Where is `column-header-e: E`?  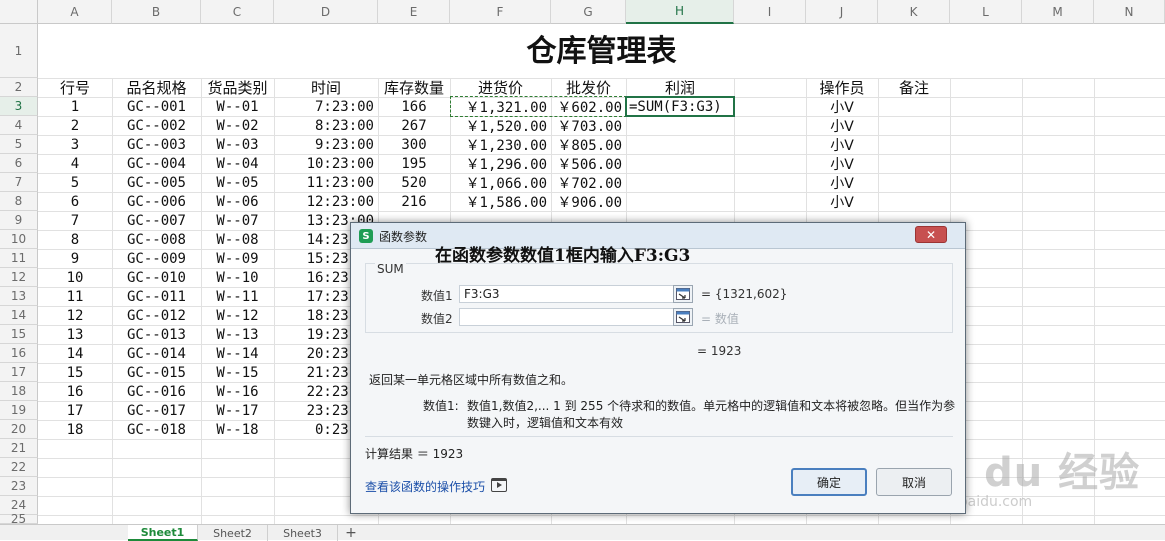
column-header-e: E is located at coordinates (414, 12).